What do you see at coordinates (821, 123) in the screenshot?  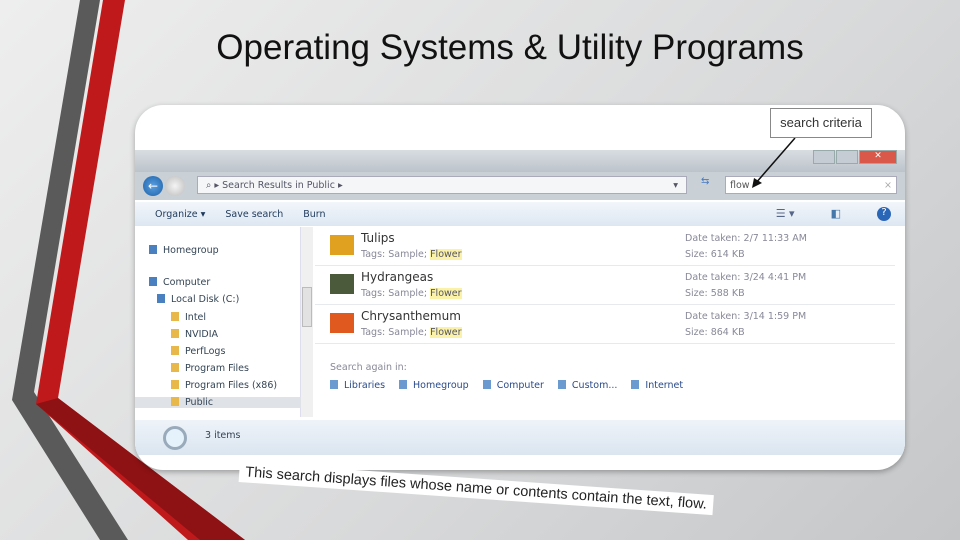 I see `search-criteria-callout: search criteria` at bounding box center [821, 123].